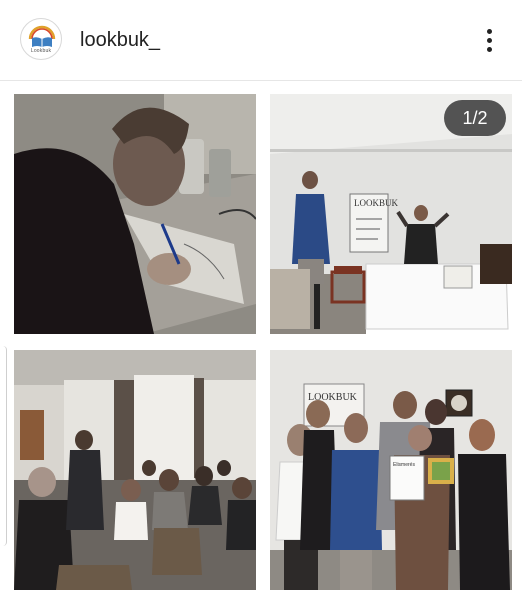 This screenshot has width=522, height=600. Describe the element at coordinates (404, 465) in the screenshot. I see `certificate-text: Elismerés` at that location.